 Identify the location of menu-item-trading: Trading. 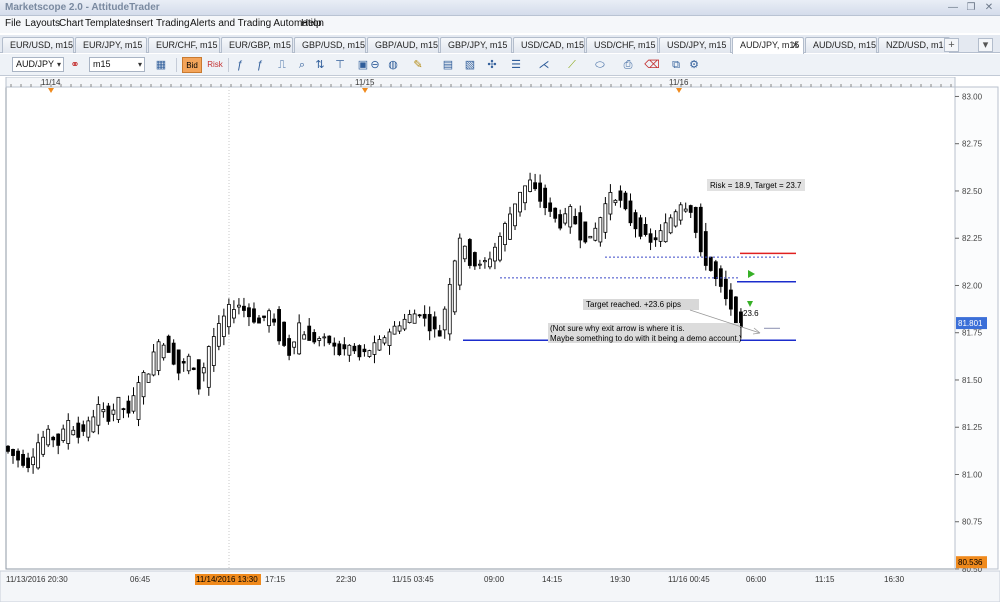
(173, 23).